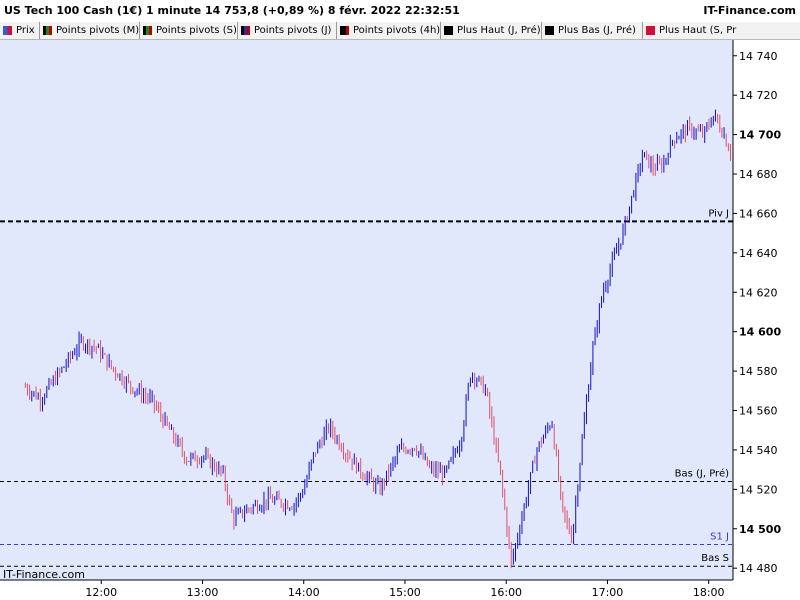  I want to click on y-tick-label: 14 740, so click(758, 56).